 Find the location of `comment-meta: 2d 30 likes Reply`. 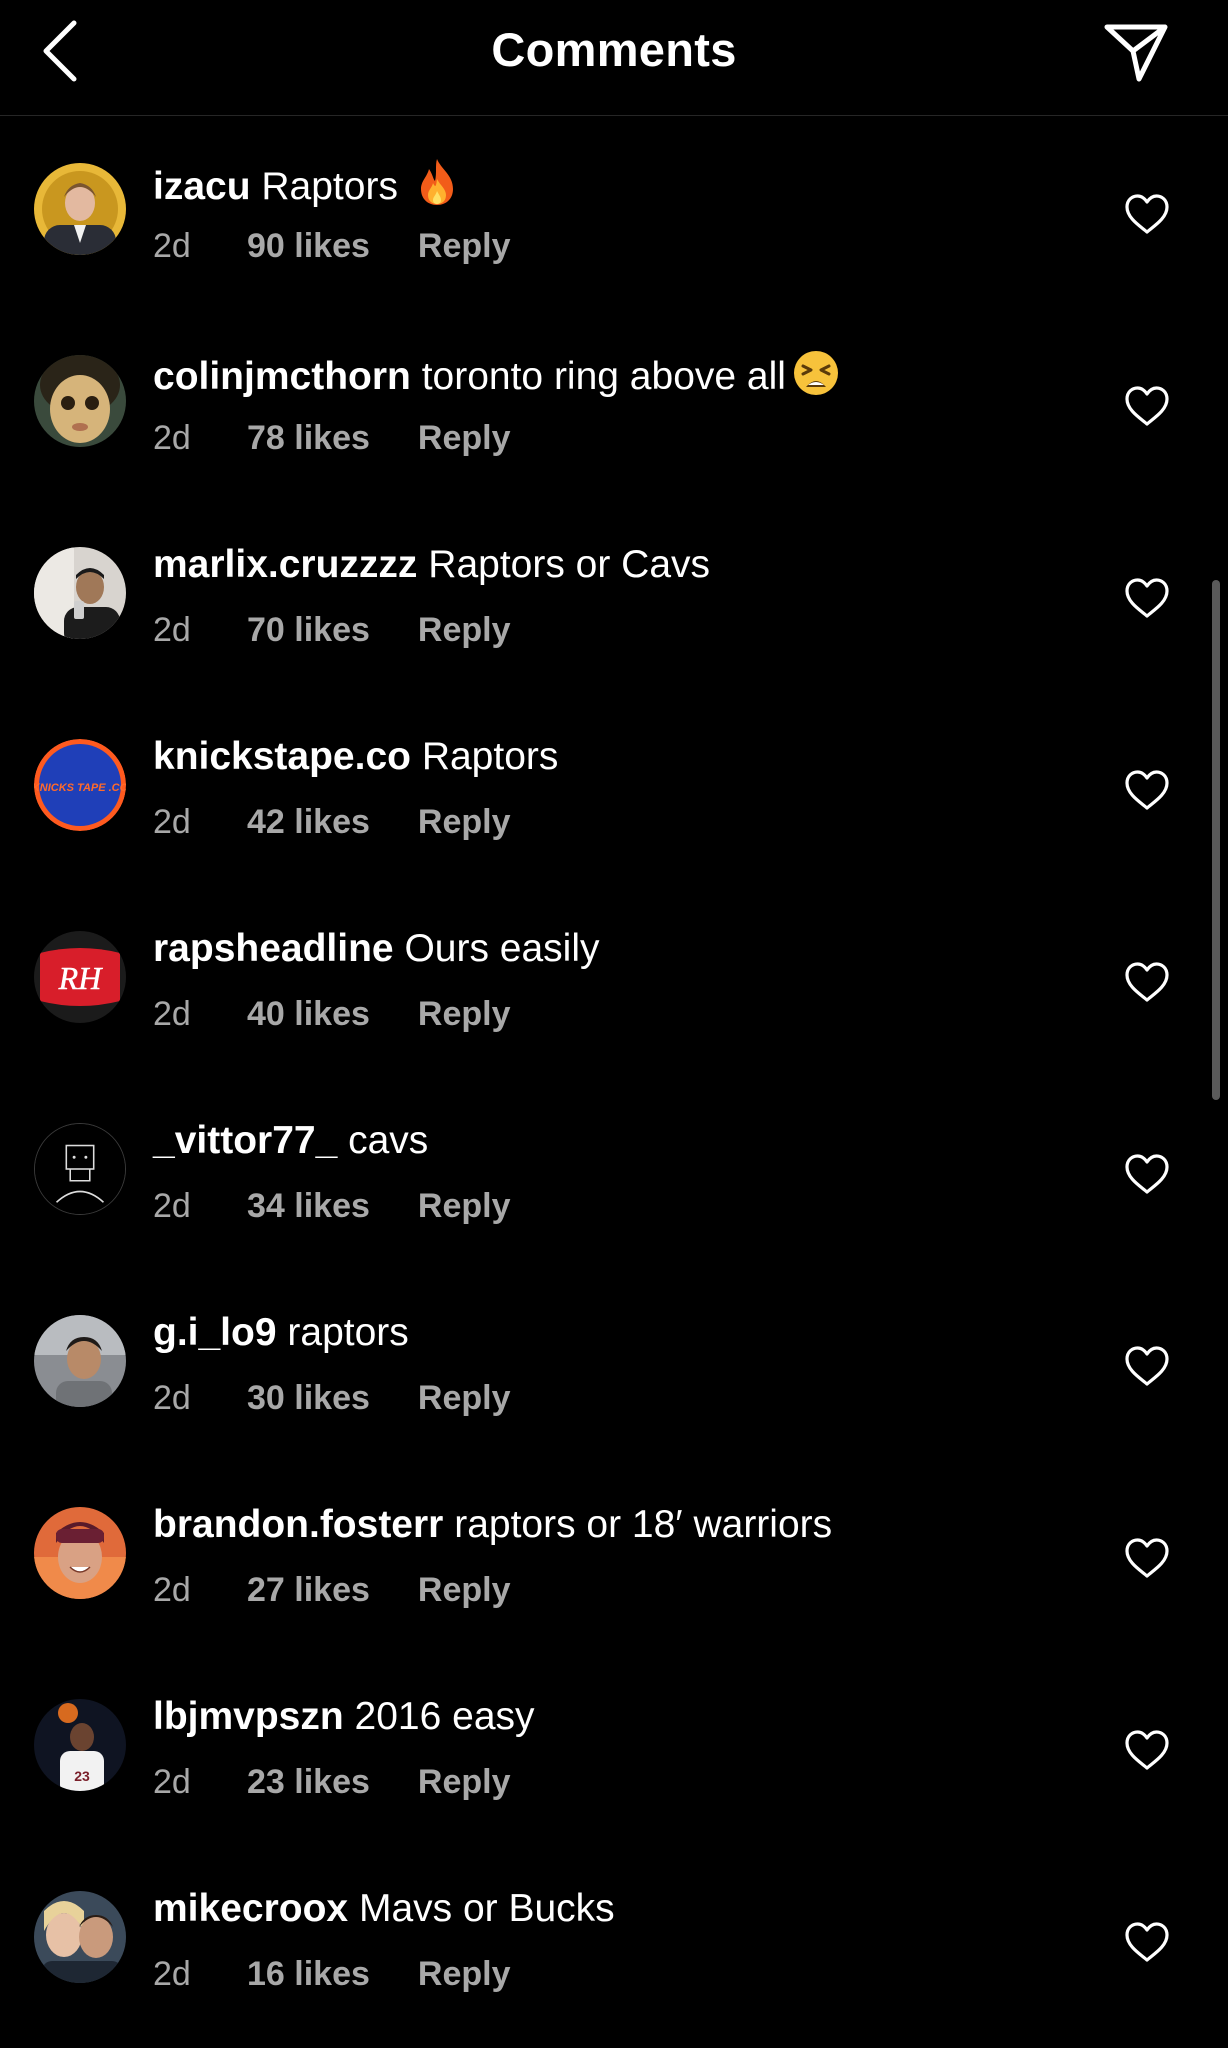

comment-meta: 2d 30 likes Reply is located at coordinates (331, 1398).